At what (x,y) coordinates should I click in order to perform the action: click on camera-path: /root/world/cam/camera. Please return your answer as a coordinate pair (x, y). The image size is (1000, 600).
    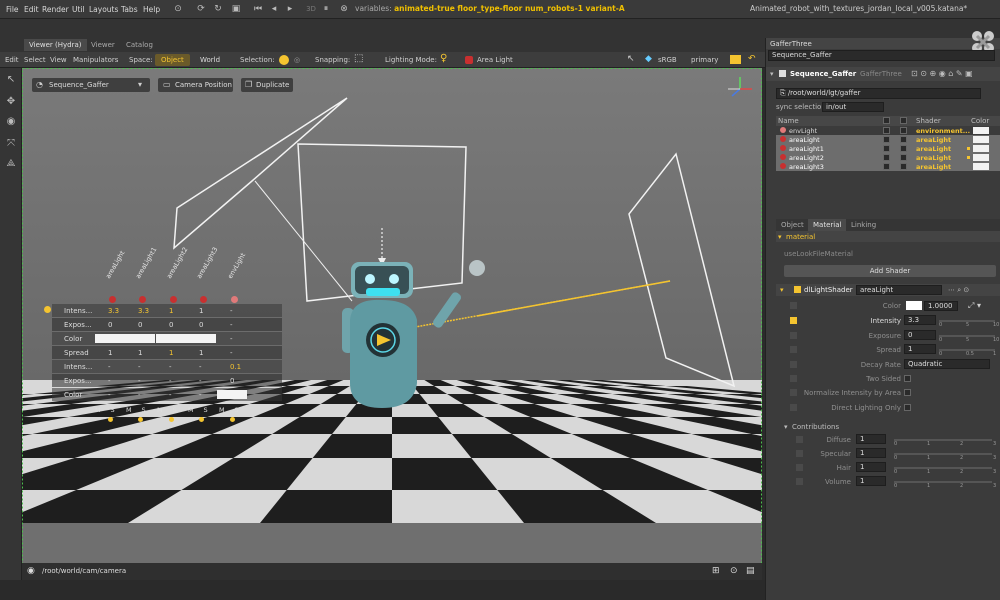
    Looking at the image, I should click on (84, 571).